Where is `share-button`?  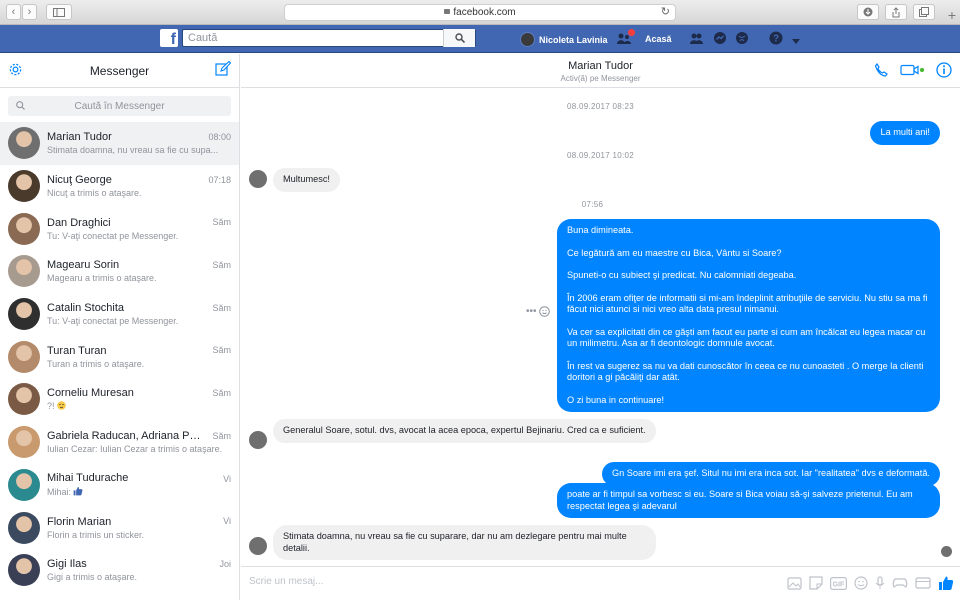 share-button is located at coordinates (896, 12).